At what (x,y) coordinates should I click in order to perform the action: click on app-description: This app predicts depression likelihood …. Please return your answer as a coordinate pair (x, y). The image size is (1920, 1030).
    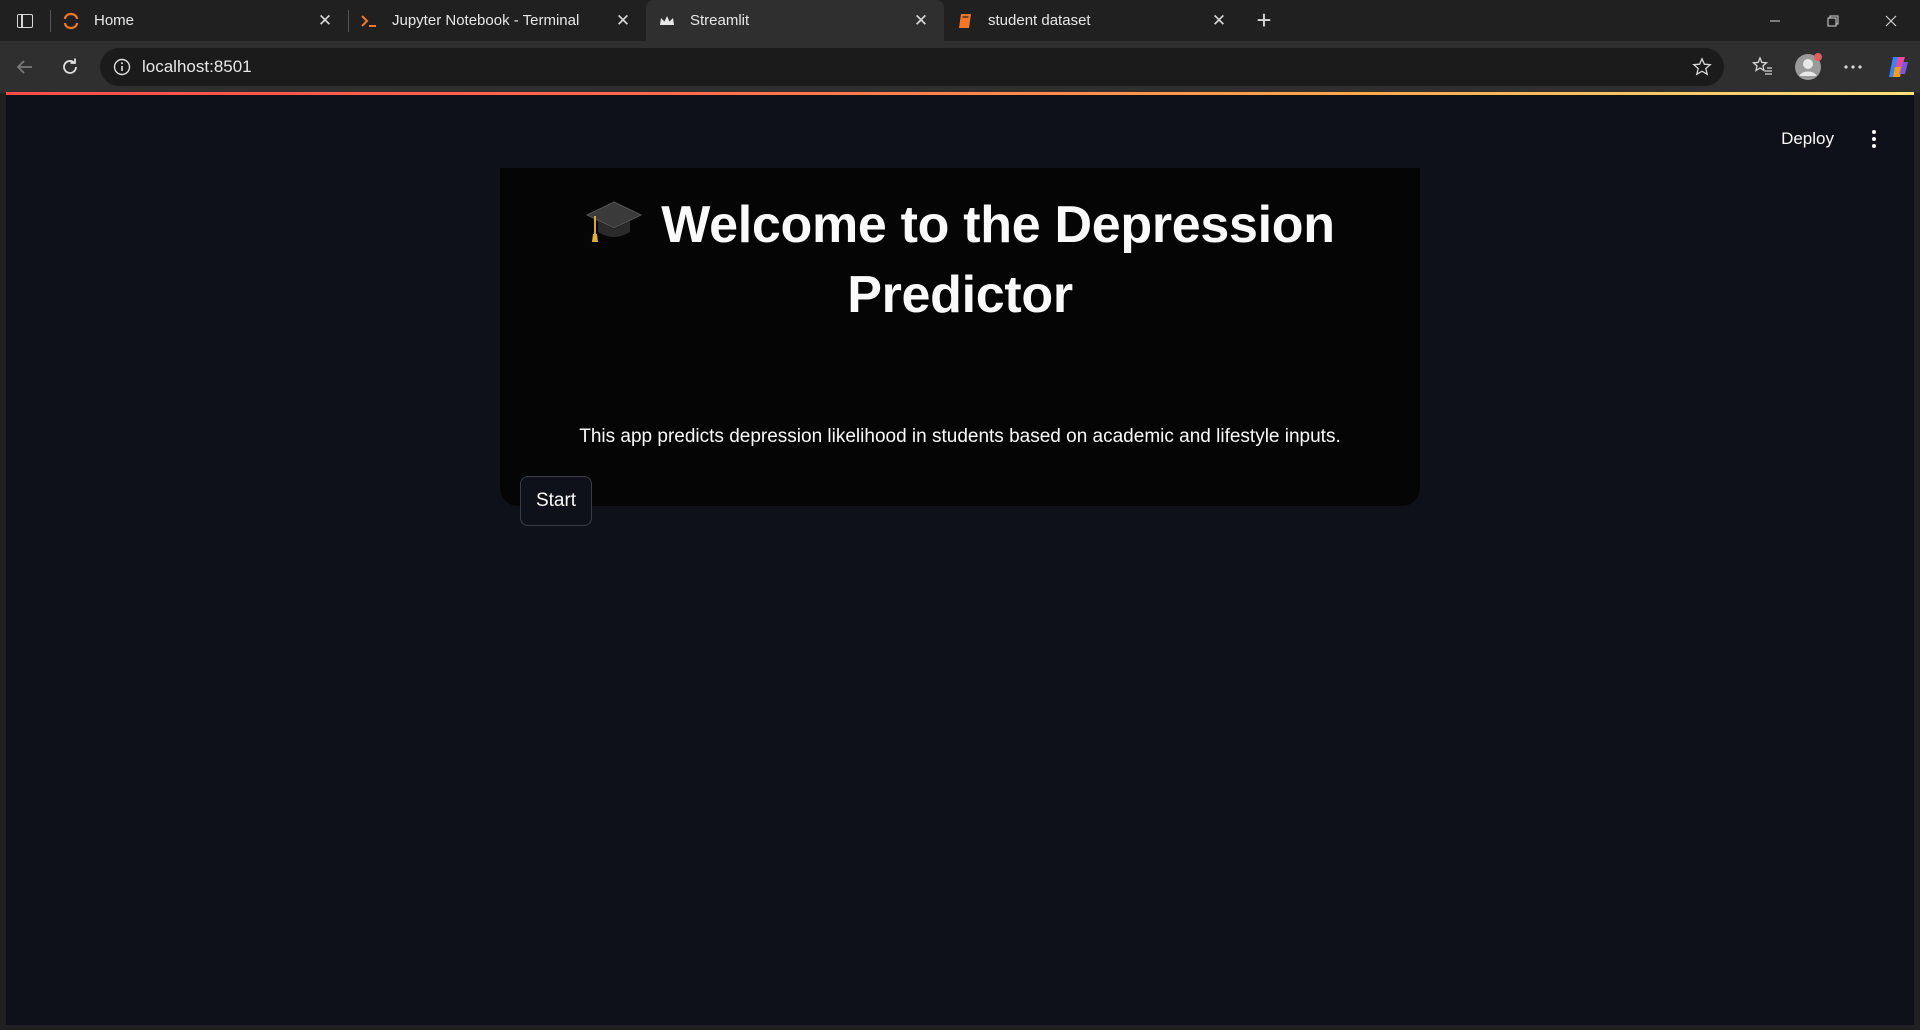
    Looking at the image, I should click on (960, 436).